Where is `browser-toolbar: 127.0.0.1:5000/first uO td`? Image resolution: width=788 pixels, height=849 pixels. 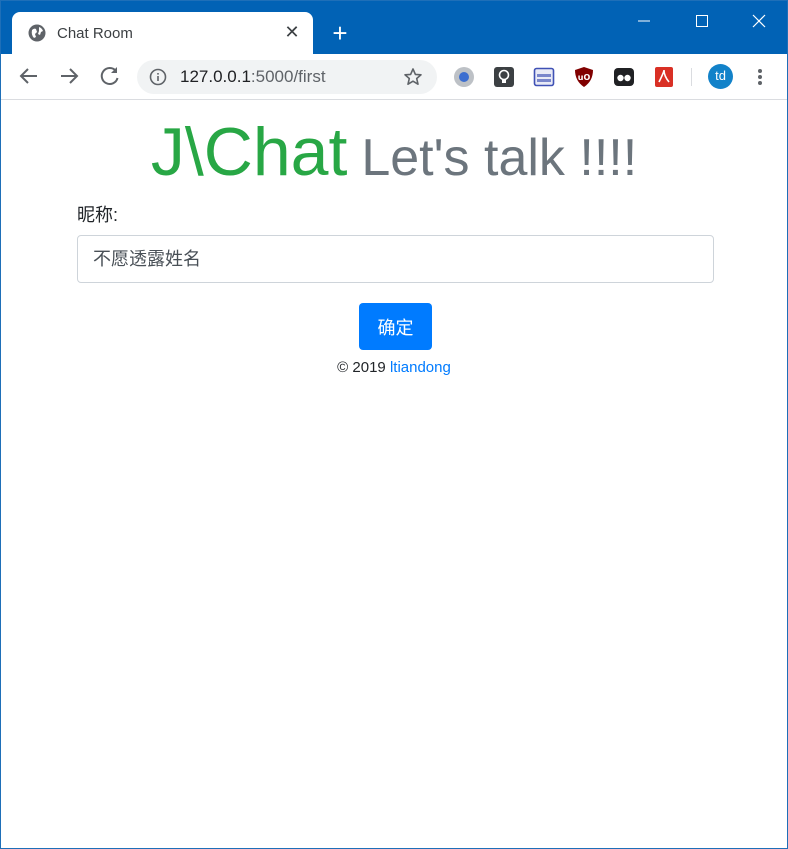
browser-toolbar: 127.0.0.1:5000/first uO td is located at coordinates (394, 77).